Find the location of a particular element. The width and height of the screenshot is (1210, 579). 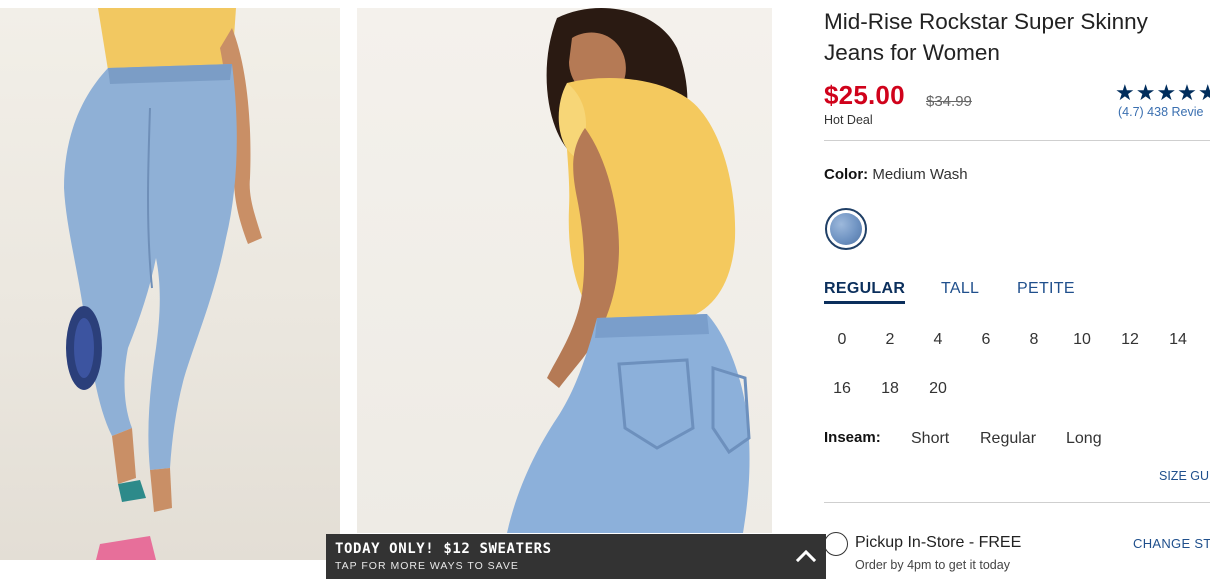

sale-price: $25.00 is located at coordinates (864, 95).